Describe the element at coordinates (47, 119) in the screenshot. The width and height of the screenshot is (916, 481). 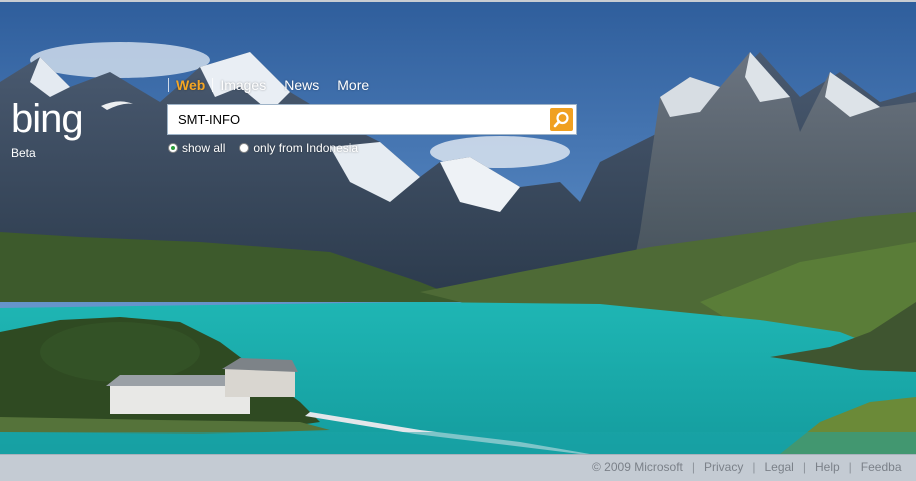
I see `svg-text: bing` at that location.